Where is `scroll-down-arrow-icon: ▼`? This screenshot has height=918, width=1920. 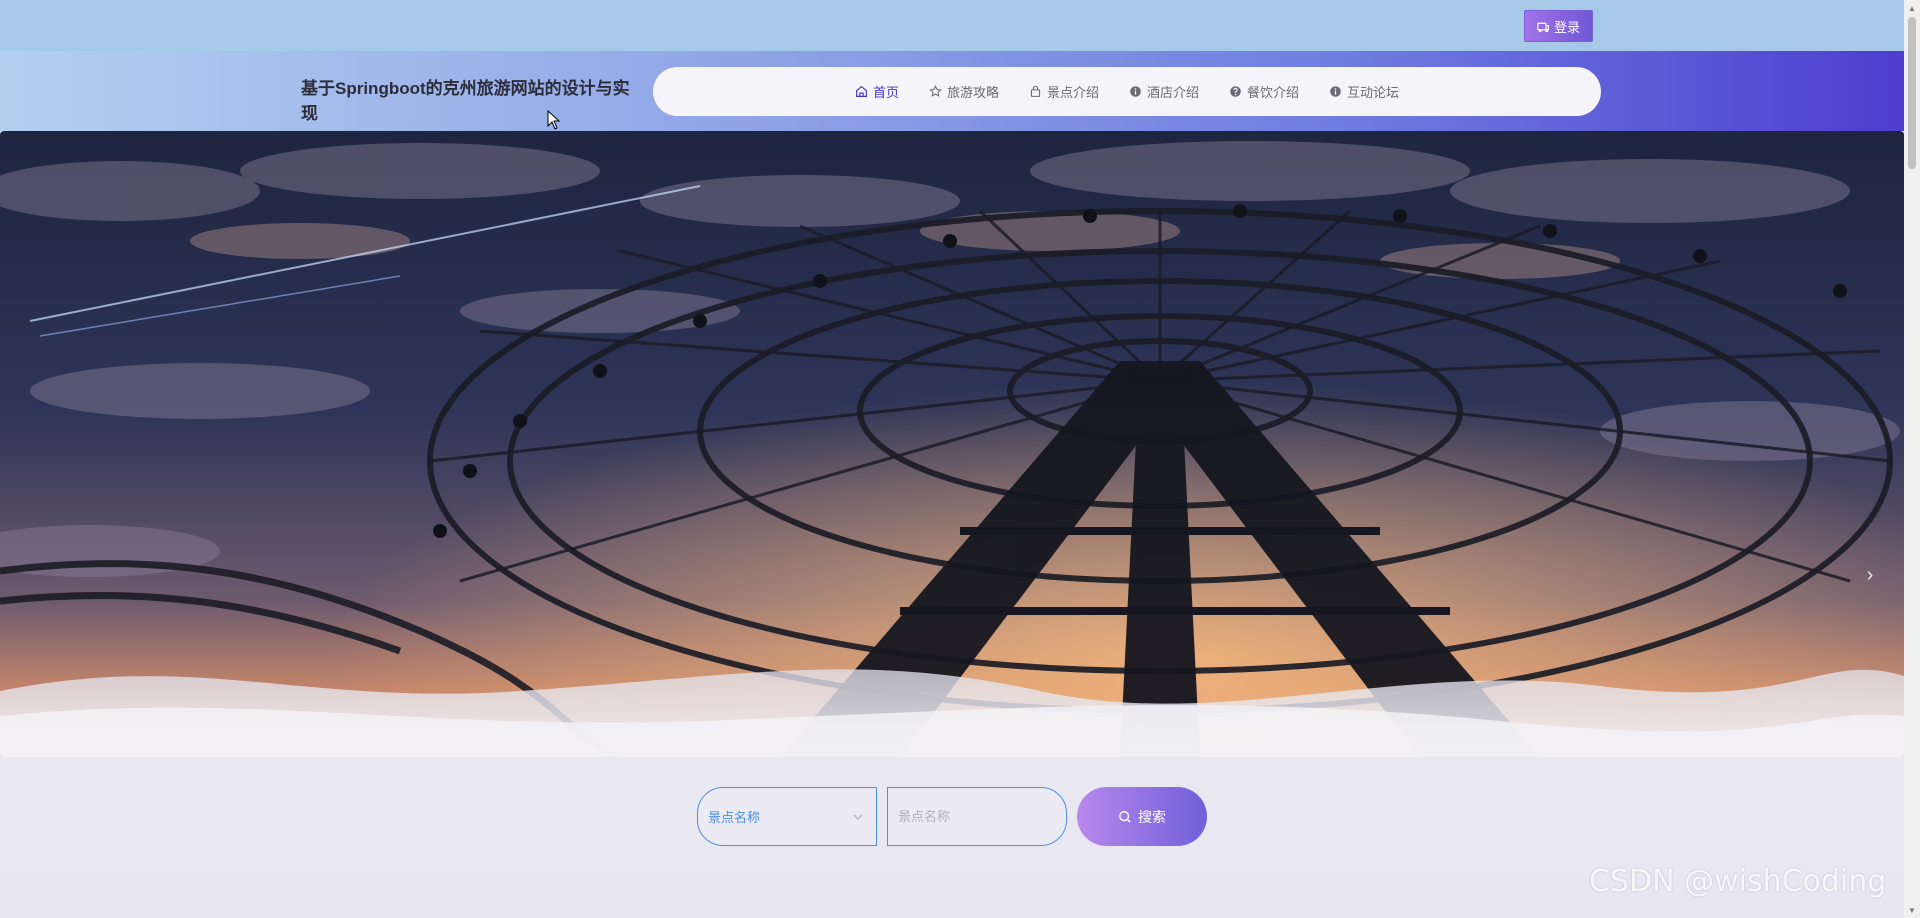 scroll-down-arrow-icon: ▼ is located at coordinates (1912, 910).